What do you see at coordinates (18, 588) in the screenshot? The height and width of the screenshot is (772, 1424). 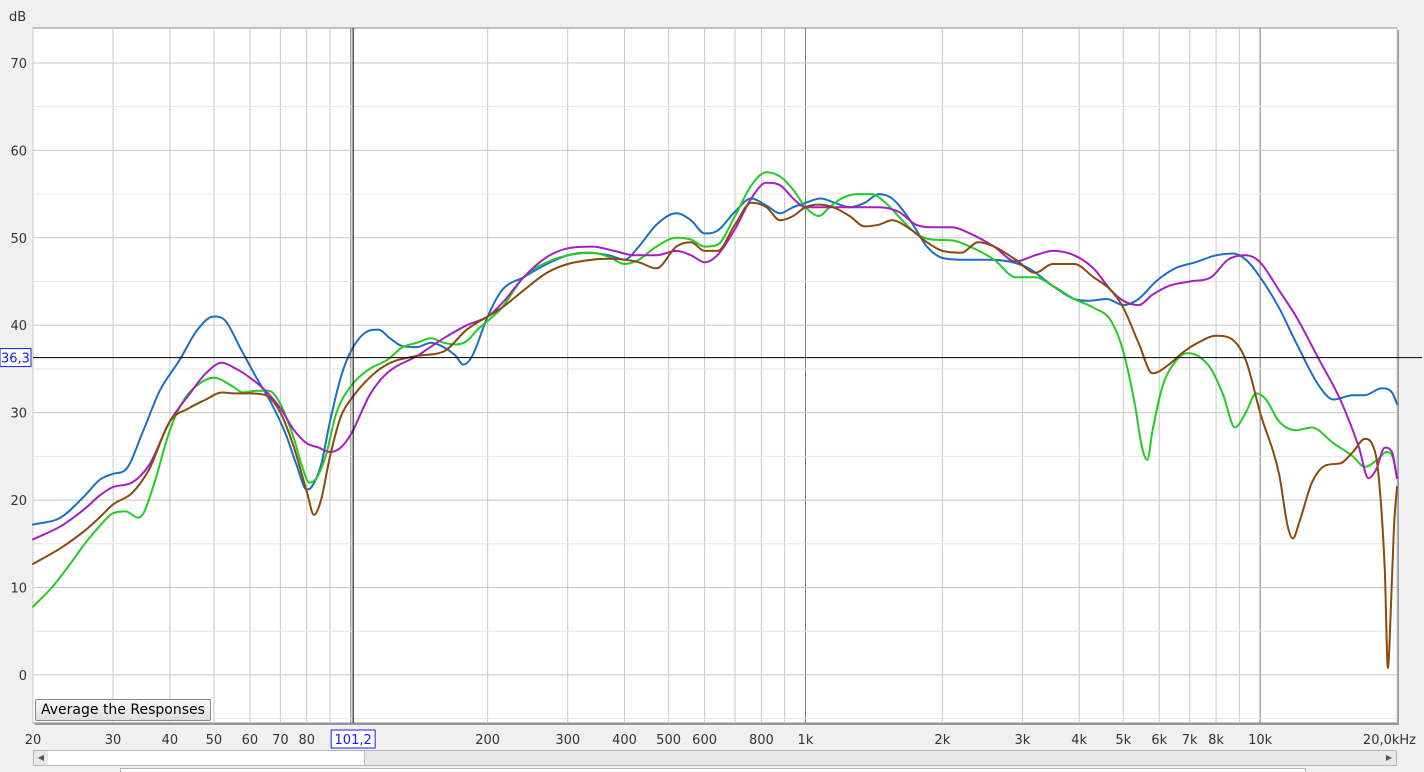 I see `y-tick-label: 10` at bounding box center [18, 588].